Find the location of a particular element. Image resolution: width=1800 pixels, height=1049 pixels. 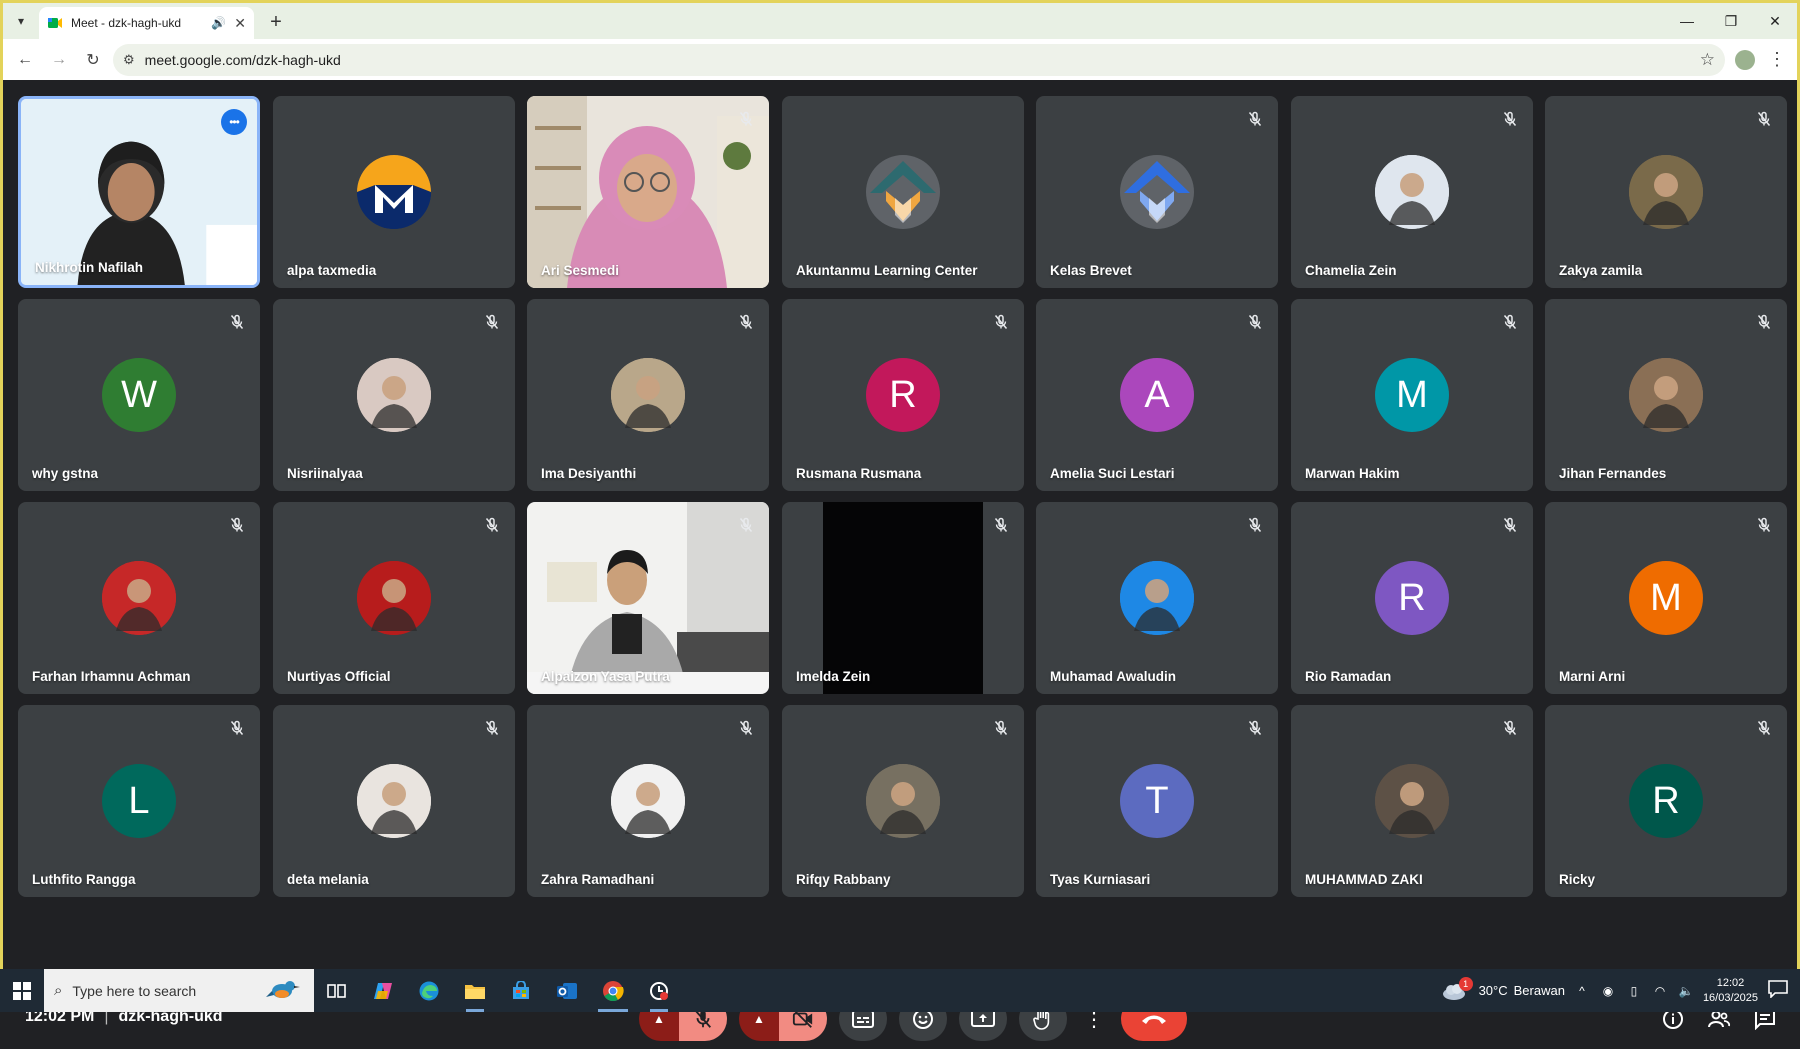

bookmark-star-icon: ☆ is located at coordinates (1707, 60).